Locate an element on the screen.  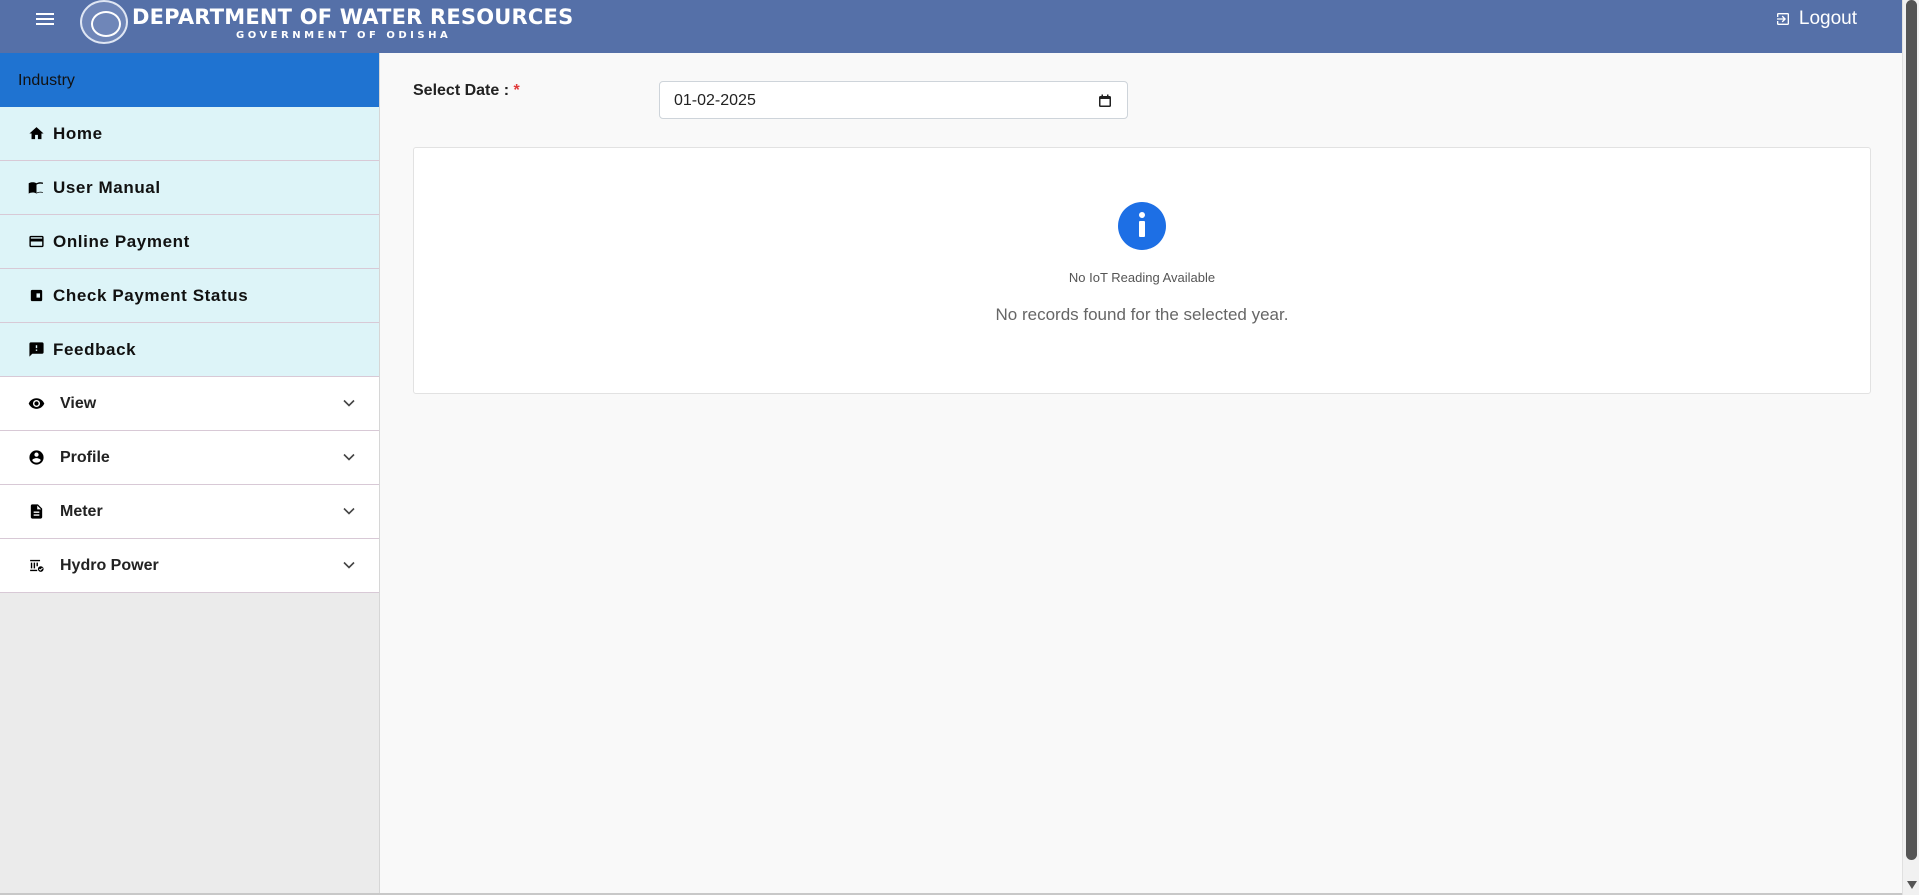
sidebar-item-label: Profile is located at coordinates (85, 457).